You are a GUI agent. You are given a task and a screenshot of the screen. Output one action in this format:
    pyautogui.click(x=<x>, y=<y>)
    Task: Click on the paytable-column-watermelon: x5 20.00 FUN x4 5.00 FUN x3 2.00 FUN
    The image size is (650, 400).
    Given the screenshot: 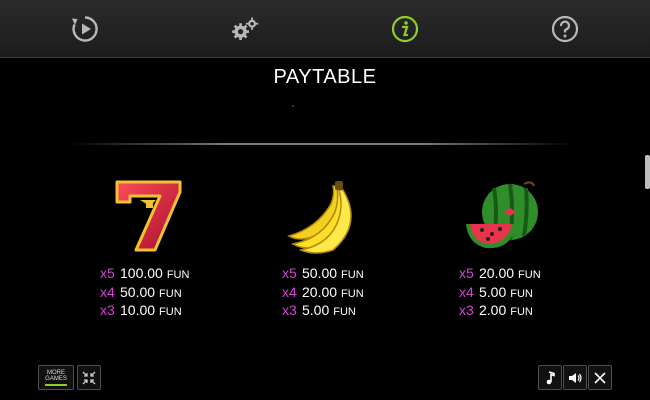 What is the action you would take?
    pyautogui.click(x=500, y=292)
    